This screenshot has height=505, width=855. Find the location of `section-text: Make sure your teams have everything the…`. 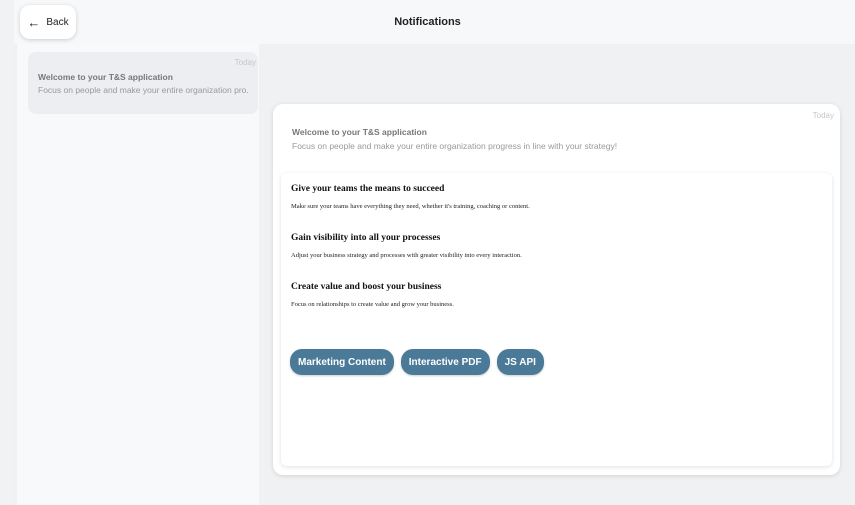

section-text: Make sure your teams have everything the… is located at coordinates (410, 206).